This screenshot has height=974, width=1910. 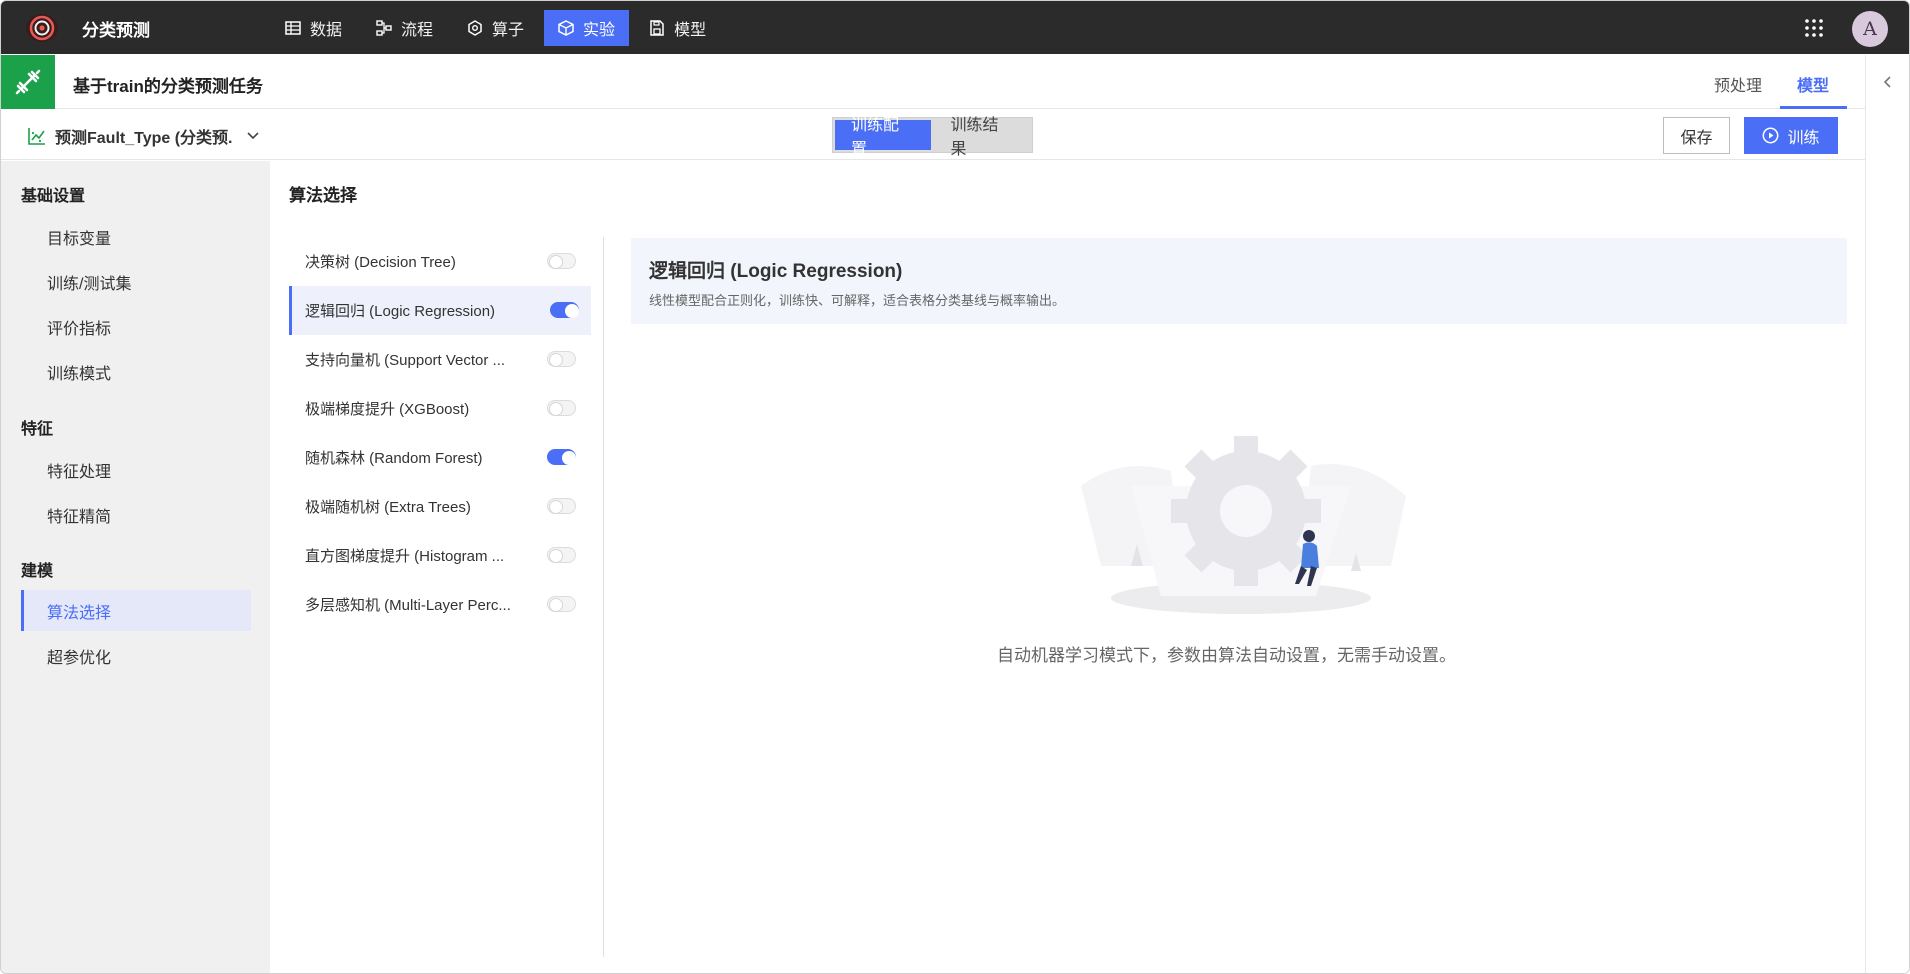 What do you see at coordinates (168, 86) in the screenshot?
I see `task-title: 基于train的分类预测任务` at bounding box center [168, 86].